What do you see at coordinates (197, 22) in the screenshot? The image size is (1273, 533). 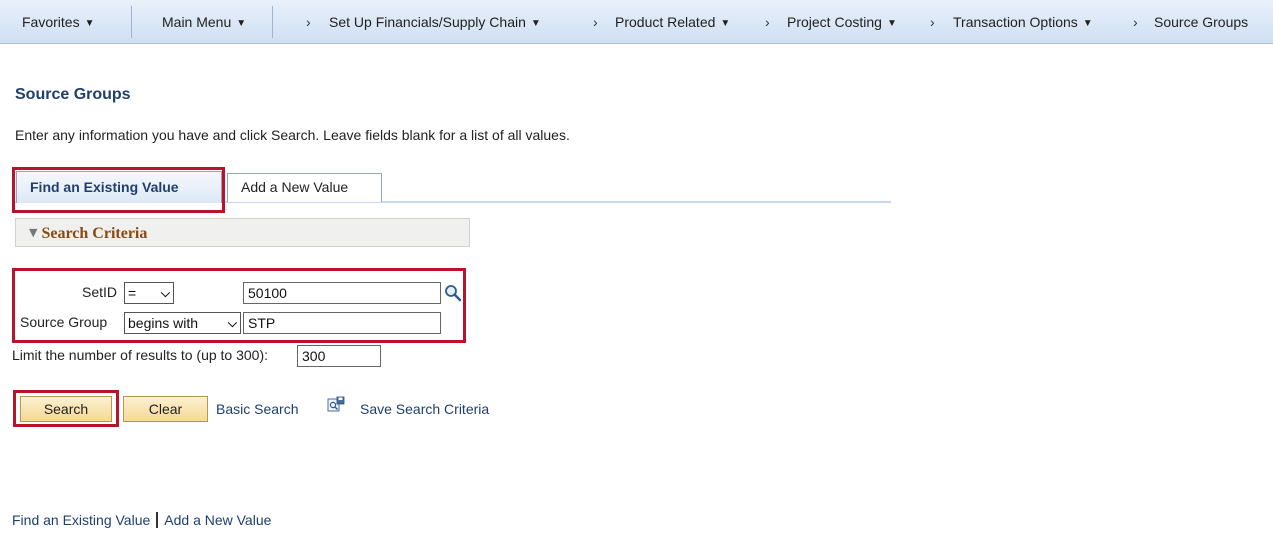 I see `main-menu-label: Main Menu` at bounding box center [197, 22].